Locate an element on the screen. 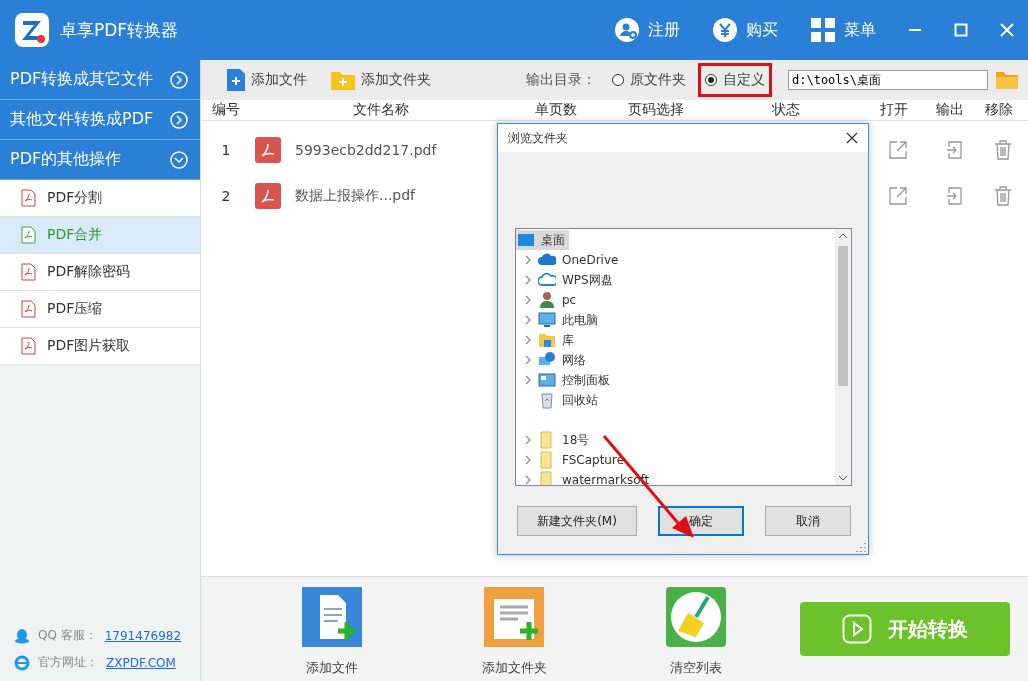 The height and width of the screenshot is (681, 1028). tree-item: WPS网盘 is located at coordinates (675, 280).